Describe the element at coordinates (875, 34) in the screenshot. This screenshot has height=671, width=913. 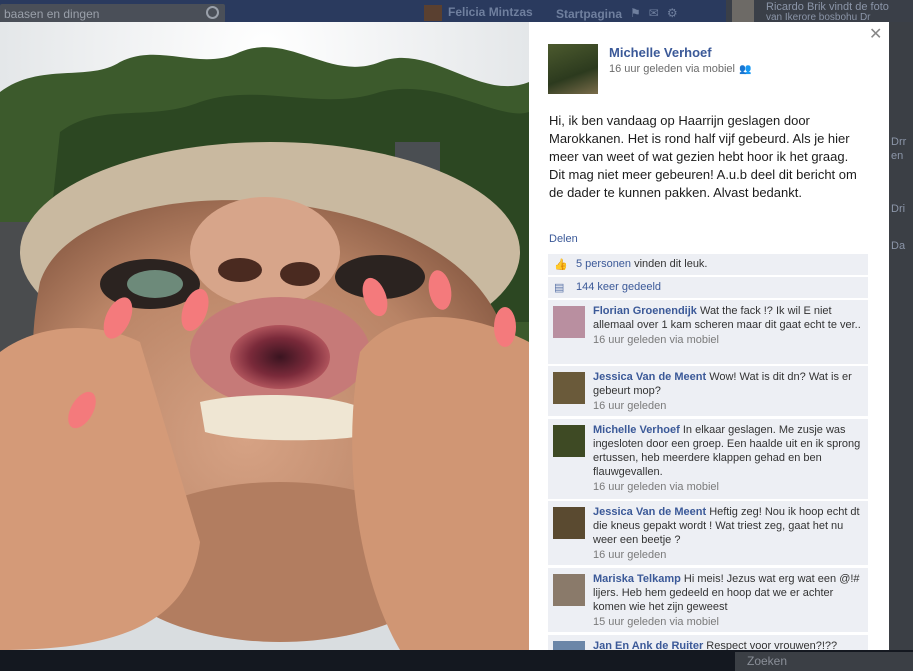
I see `close-icon: ✕` at that location.